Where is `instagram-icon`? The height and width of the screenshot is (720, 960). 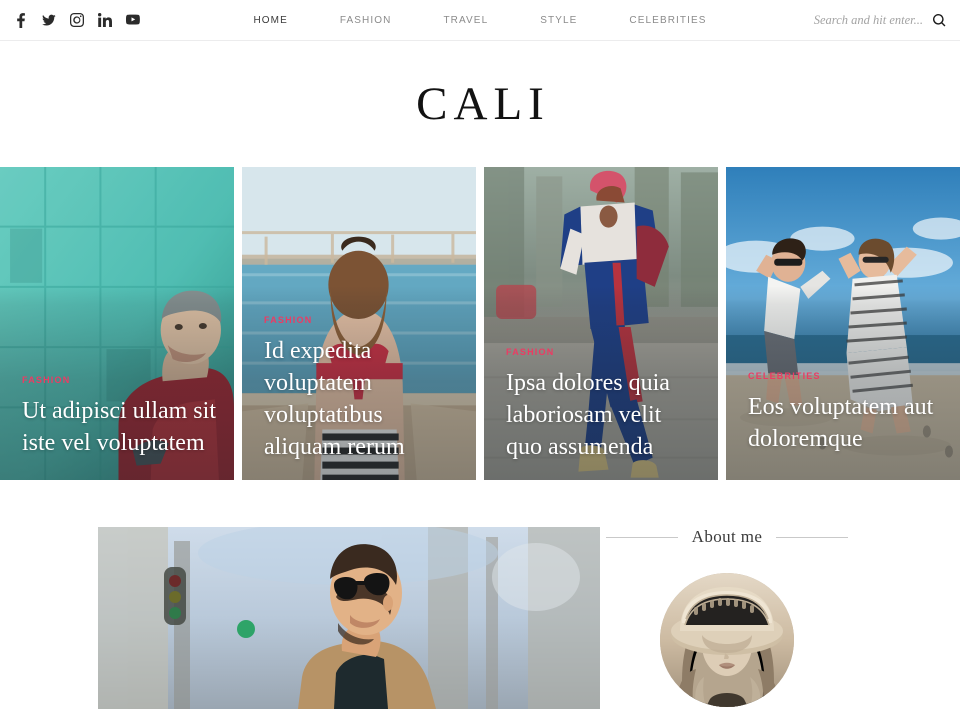
instagram-icon is located at coordinates (77, 20).